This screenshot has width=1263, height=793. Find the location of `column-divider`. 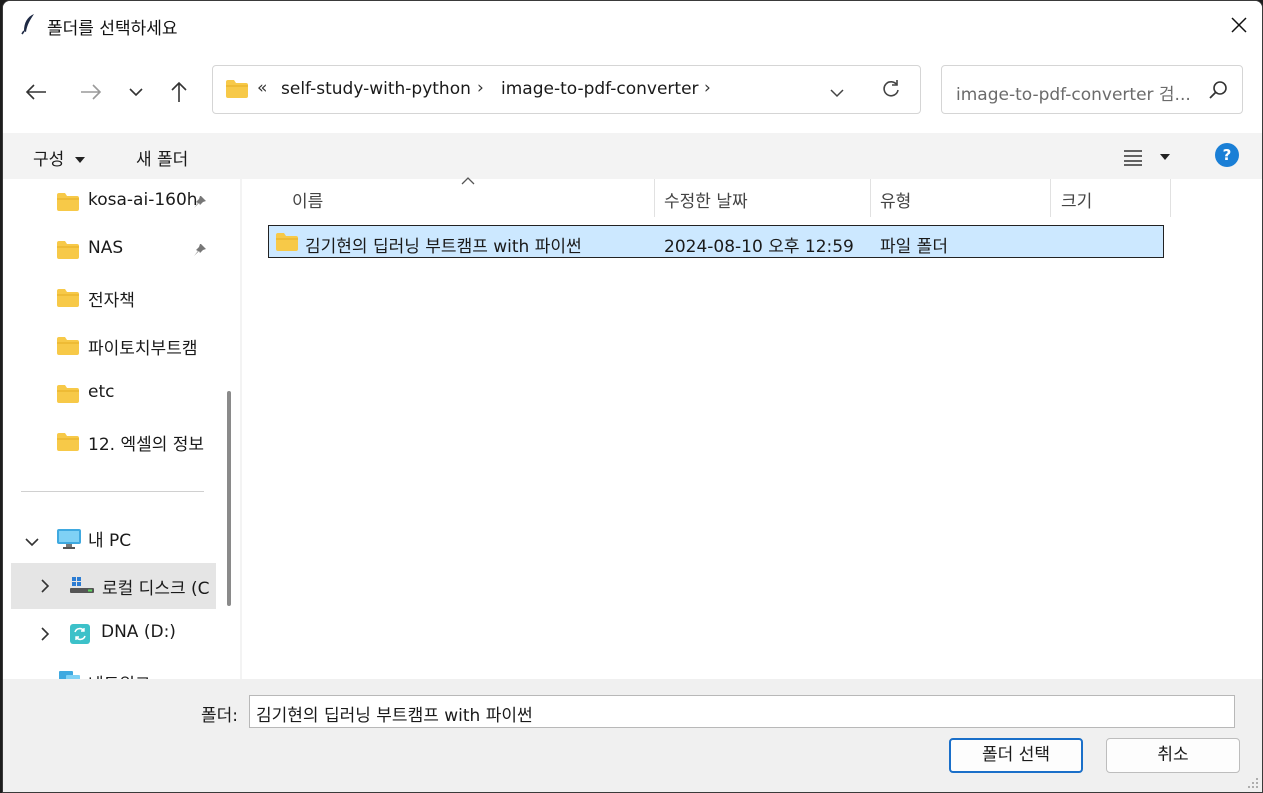

column-divider is located at coordinates (1170, 198).